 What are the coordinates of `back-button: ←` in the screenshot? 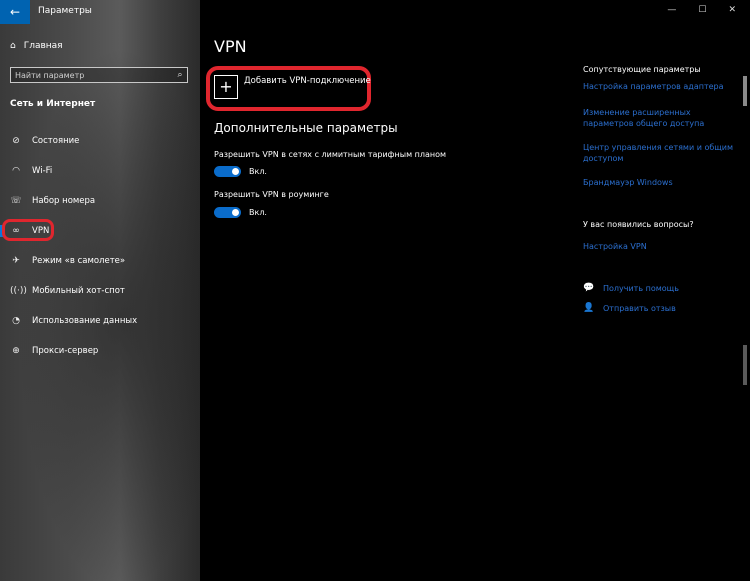 It's located at (15, 12).